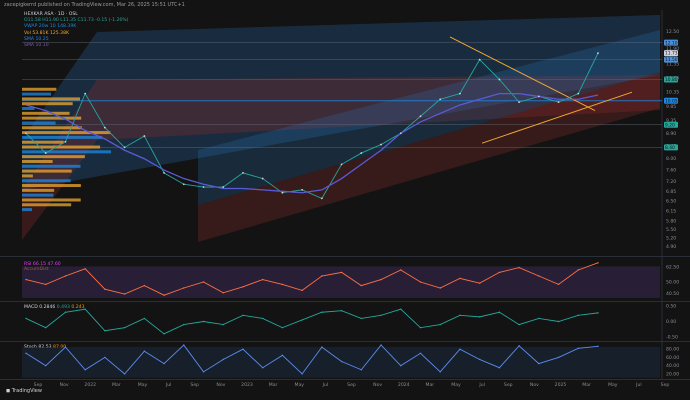 This screenshot has height=400, width=690. Describe the element at coordinates (670, 148) in the screenshot. I see `price-tag-label: 8.40` at that location.